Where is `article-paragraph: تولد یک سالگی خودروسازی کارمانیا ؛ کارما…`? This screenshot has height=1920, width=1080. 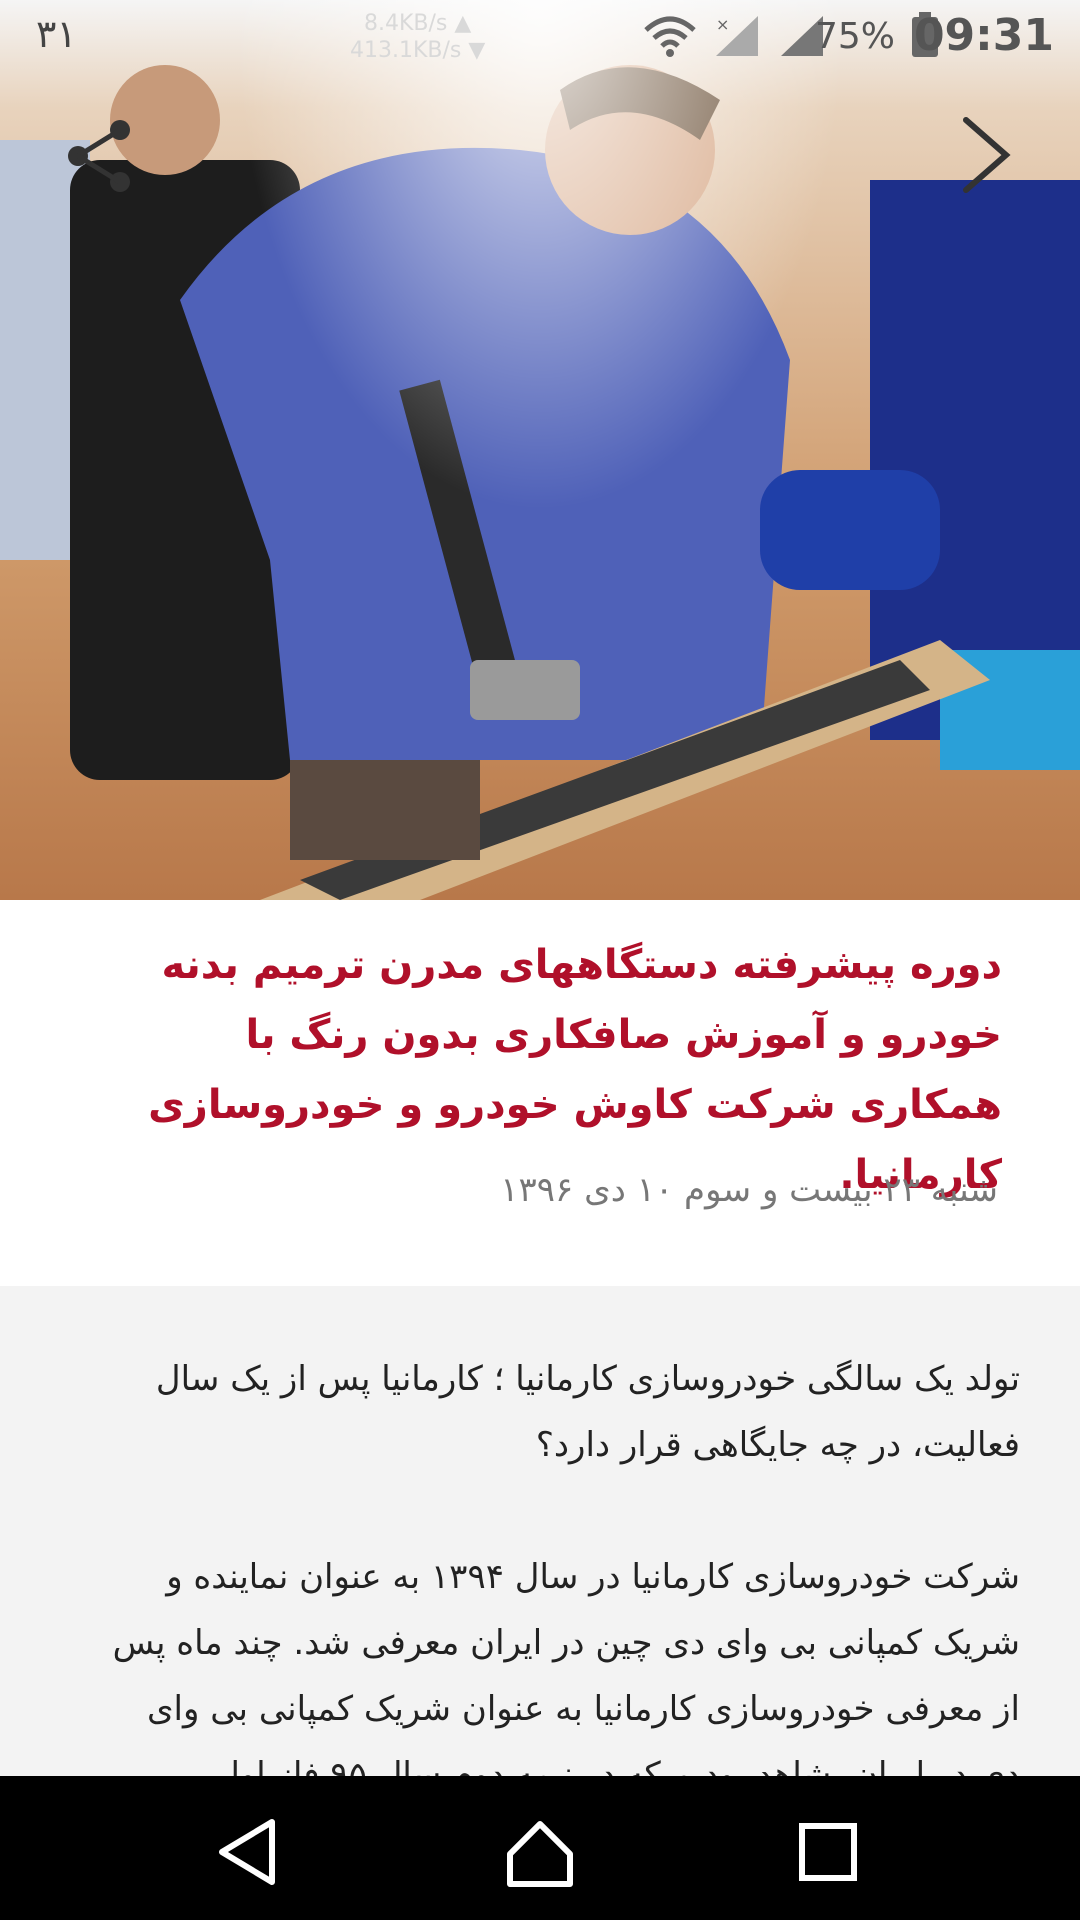
article-paragraph: تولد یک سالگی خودروسازی کارمانیا ؛ کارما… is located at coordinates (587, 1412).